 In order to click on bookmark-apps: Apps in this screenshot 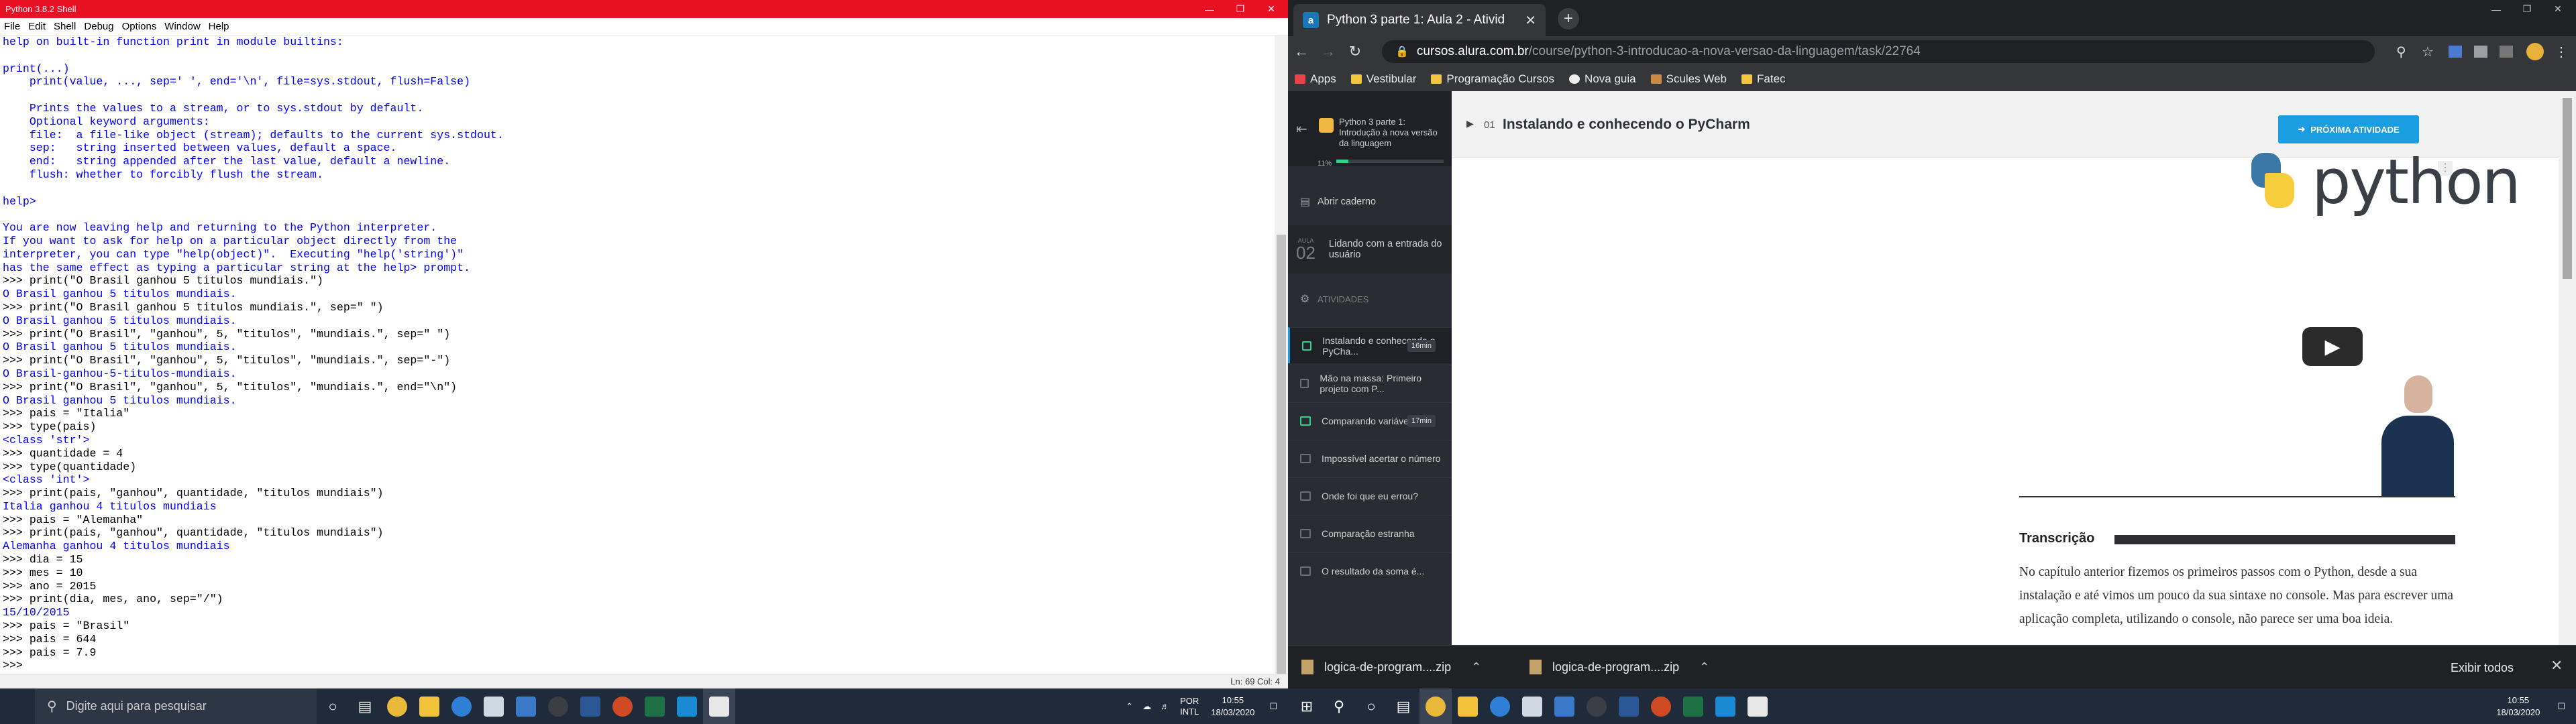, I will do `click(1315, 79)`.